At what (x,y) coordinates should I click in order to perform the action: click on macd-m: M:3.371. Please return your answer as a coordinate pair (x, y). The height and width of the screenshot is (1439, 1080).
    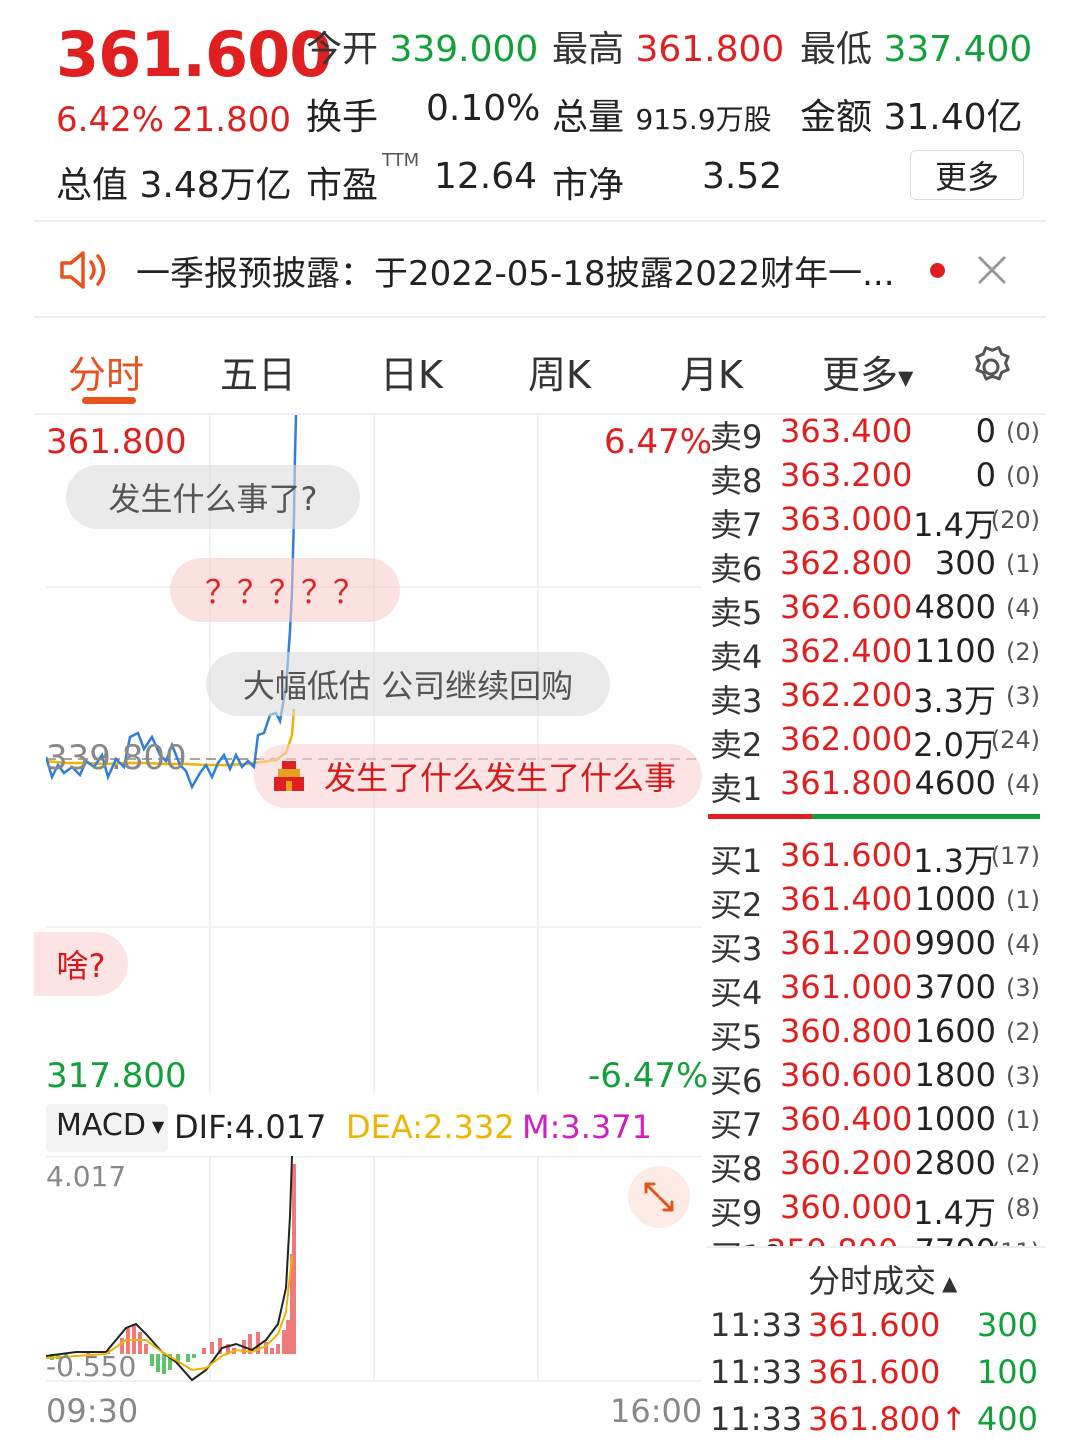
    Looking at the image, I should click on (587, 1127).